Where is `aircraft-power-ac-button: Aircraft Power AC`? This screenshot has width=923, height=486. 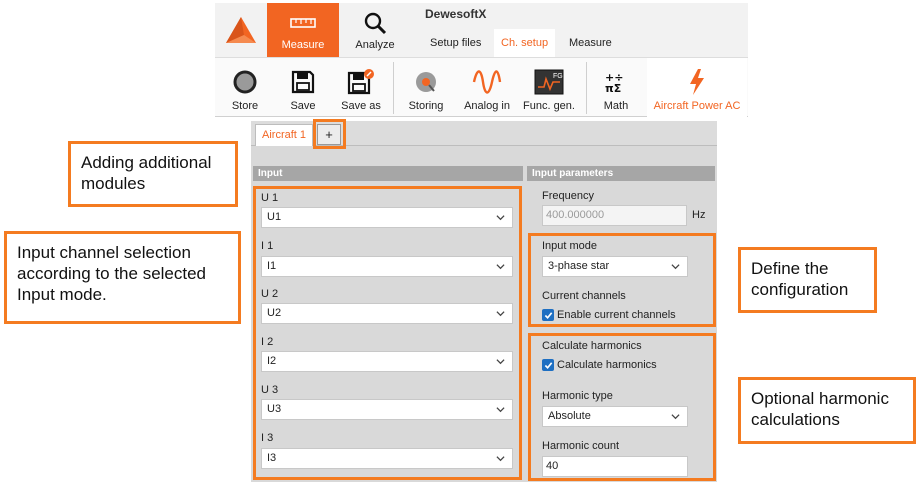
aircraft-power-ac-button: Aircraft Power AC is located at coordinates (697, 88).